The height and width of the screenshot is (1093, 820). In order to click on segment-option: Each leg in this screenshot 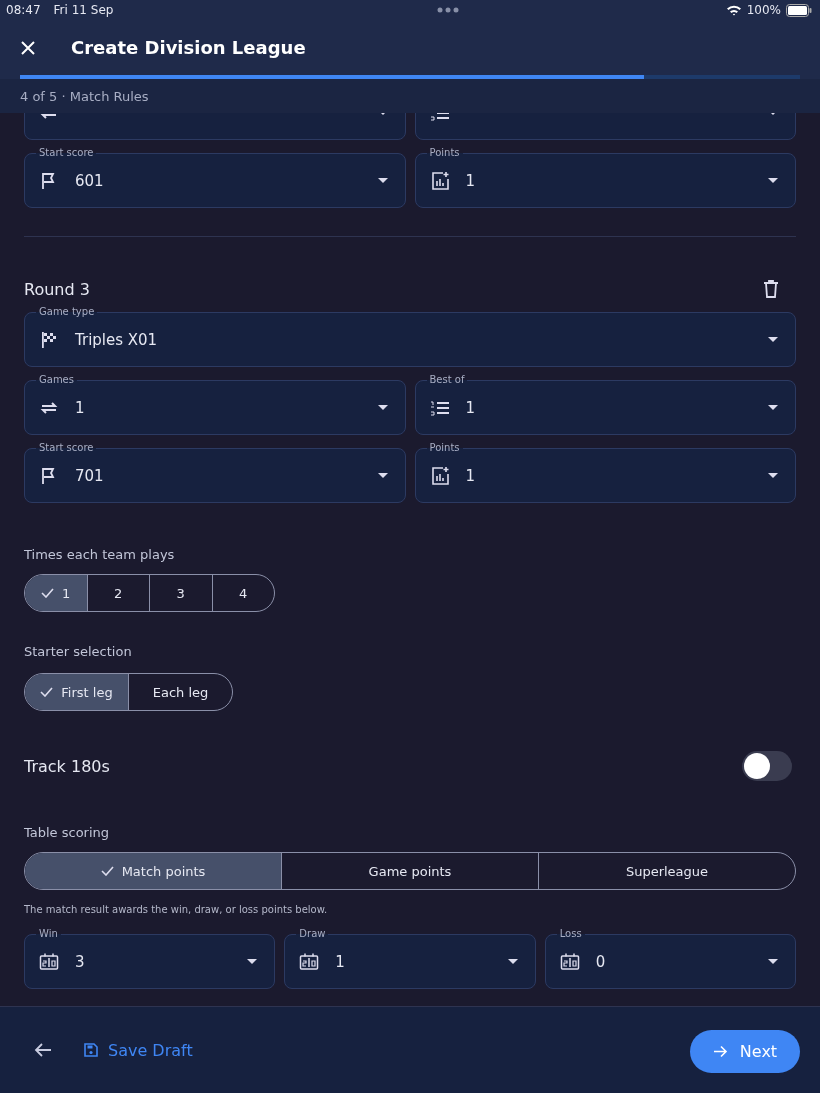, I will do `click(180, 692)`.